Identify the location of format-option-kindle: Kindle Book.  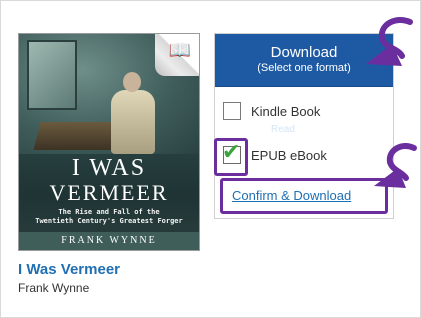
(271, 111).